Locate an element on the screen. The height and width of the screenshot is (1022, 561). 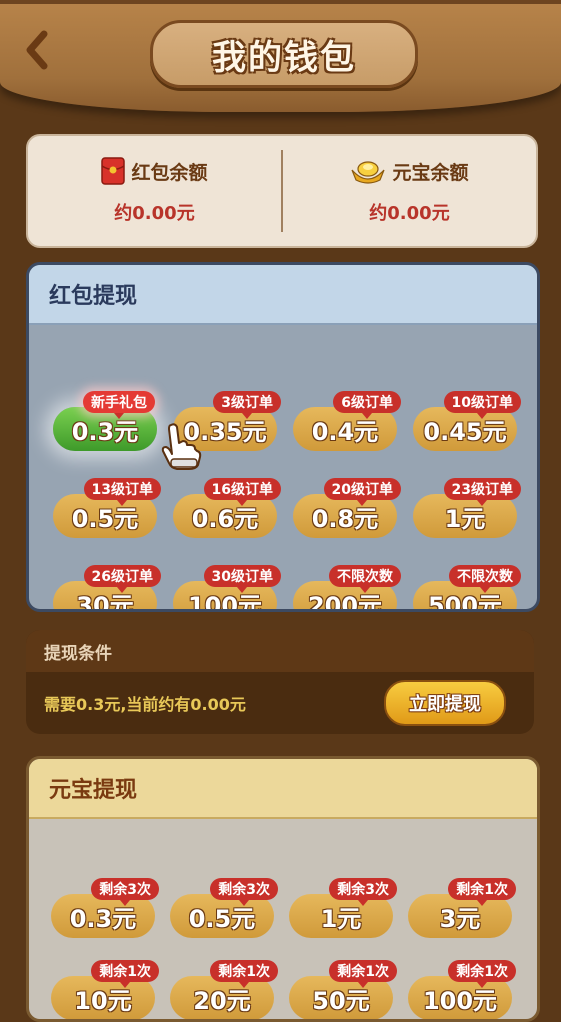
option-tag: 16级订单 is located at coordinates (242, 492).